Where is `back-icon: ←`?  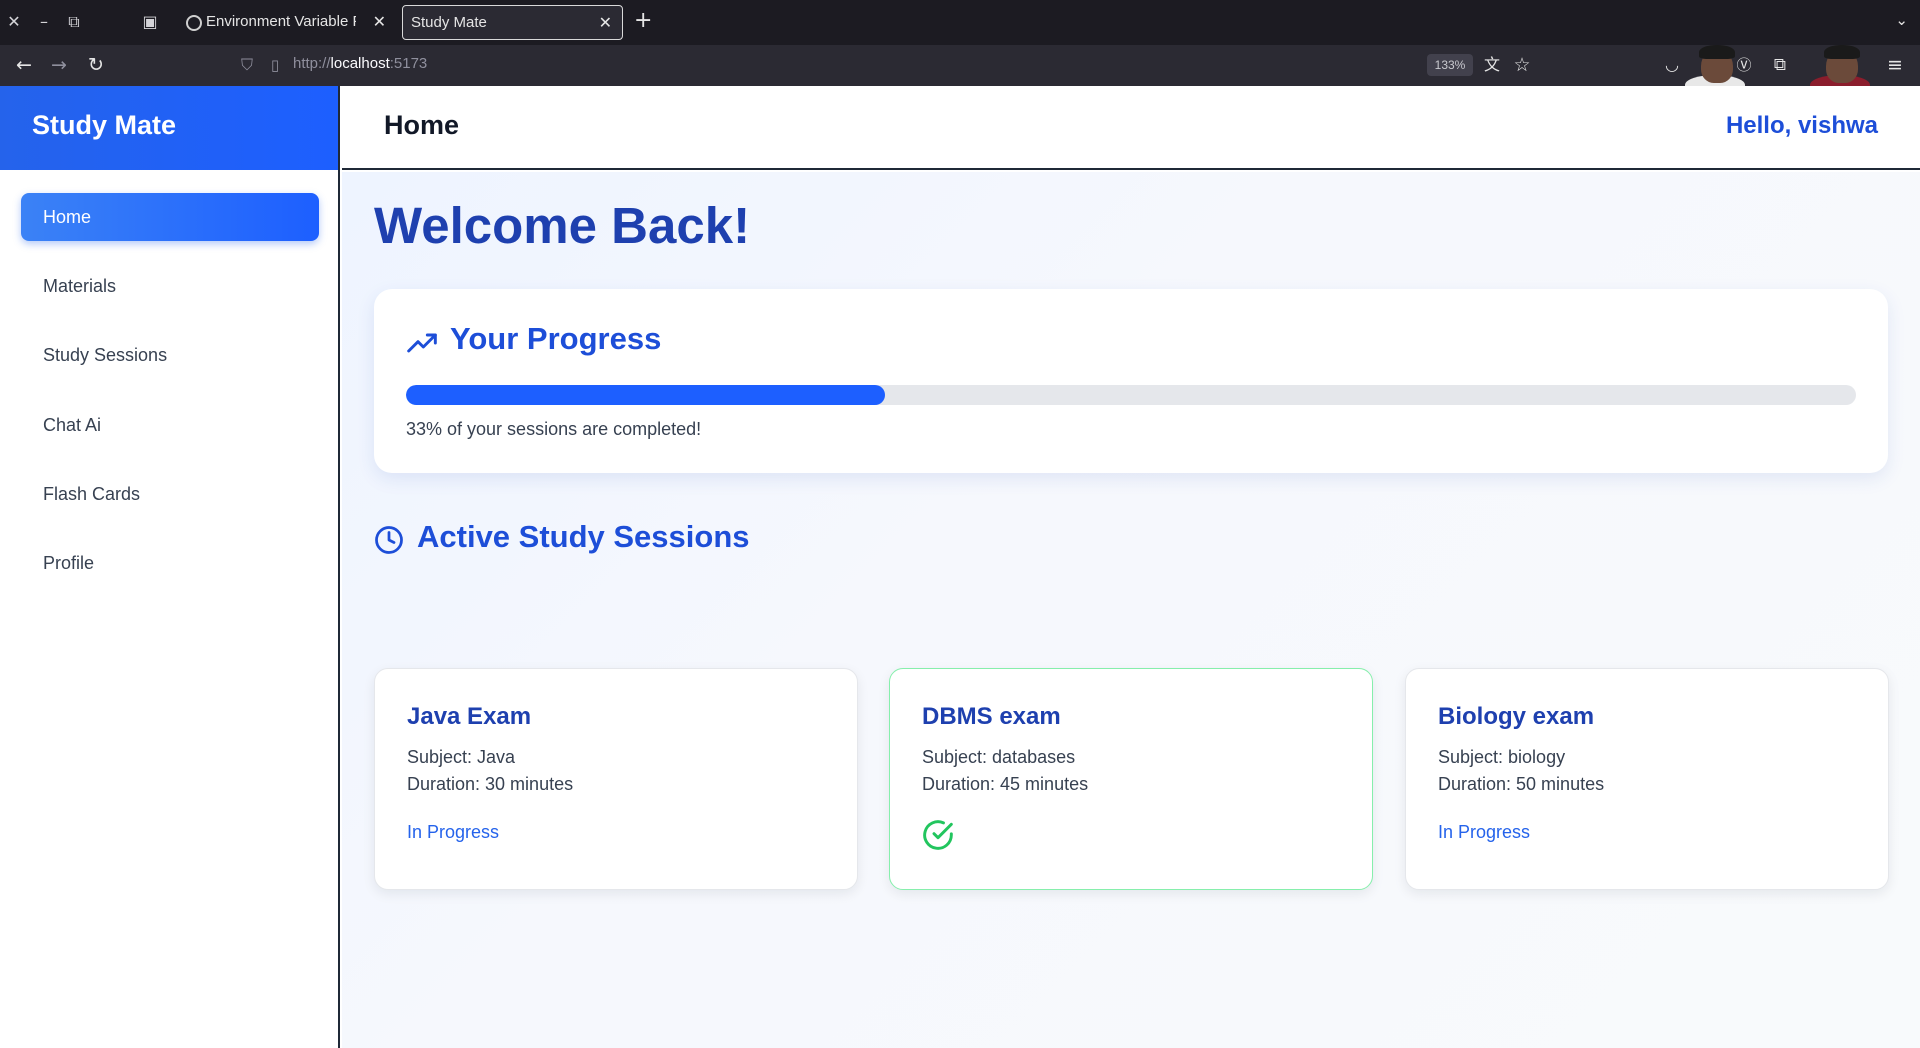
back-icon: ← is located at coordinates (24, 65).